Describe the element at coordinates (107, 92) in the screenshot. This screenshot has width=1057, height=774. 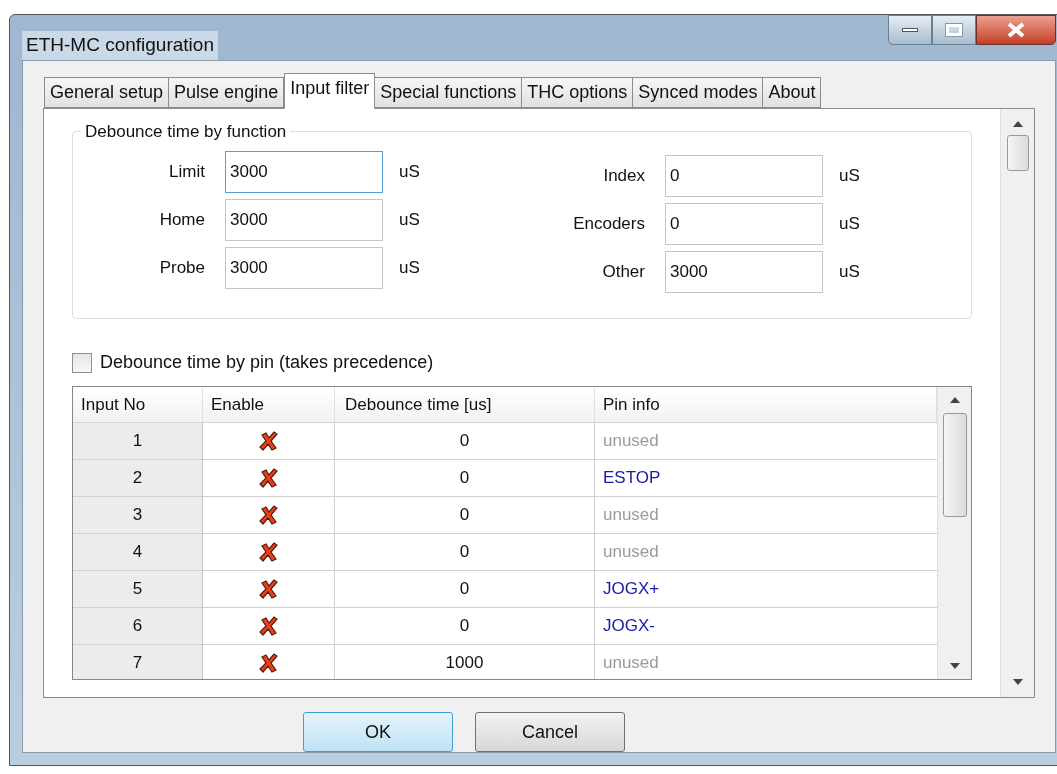
I see `tab: General setup` at that location.